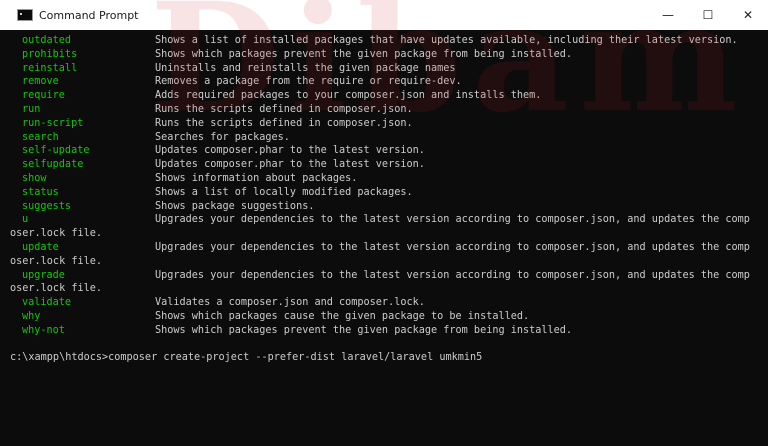  What do you see at coordinates (50, 68) in the screenshot?
I see `command-name: reinstall` at bounding box center [50, 68].